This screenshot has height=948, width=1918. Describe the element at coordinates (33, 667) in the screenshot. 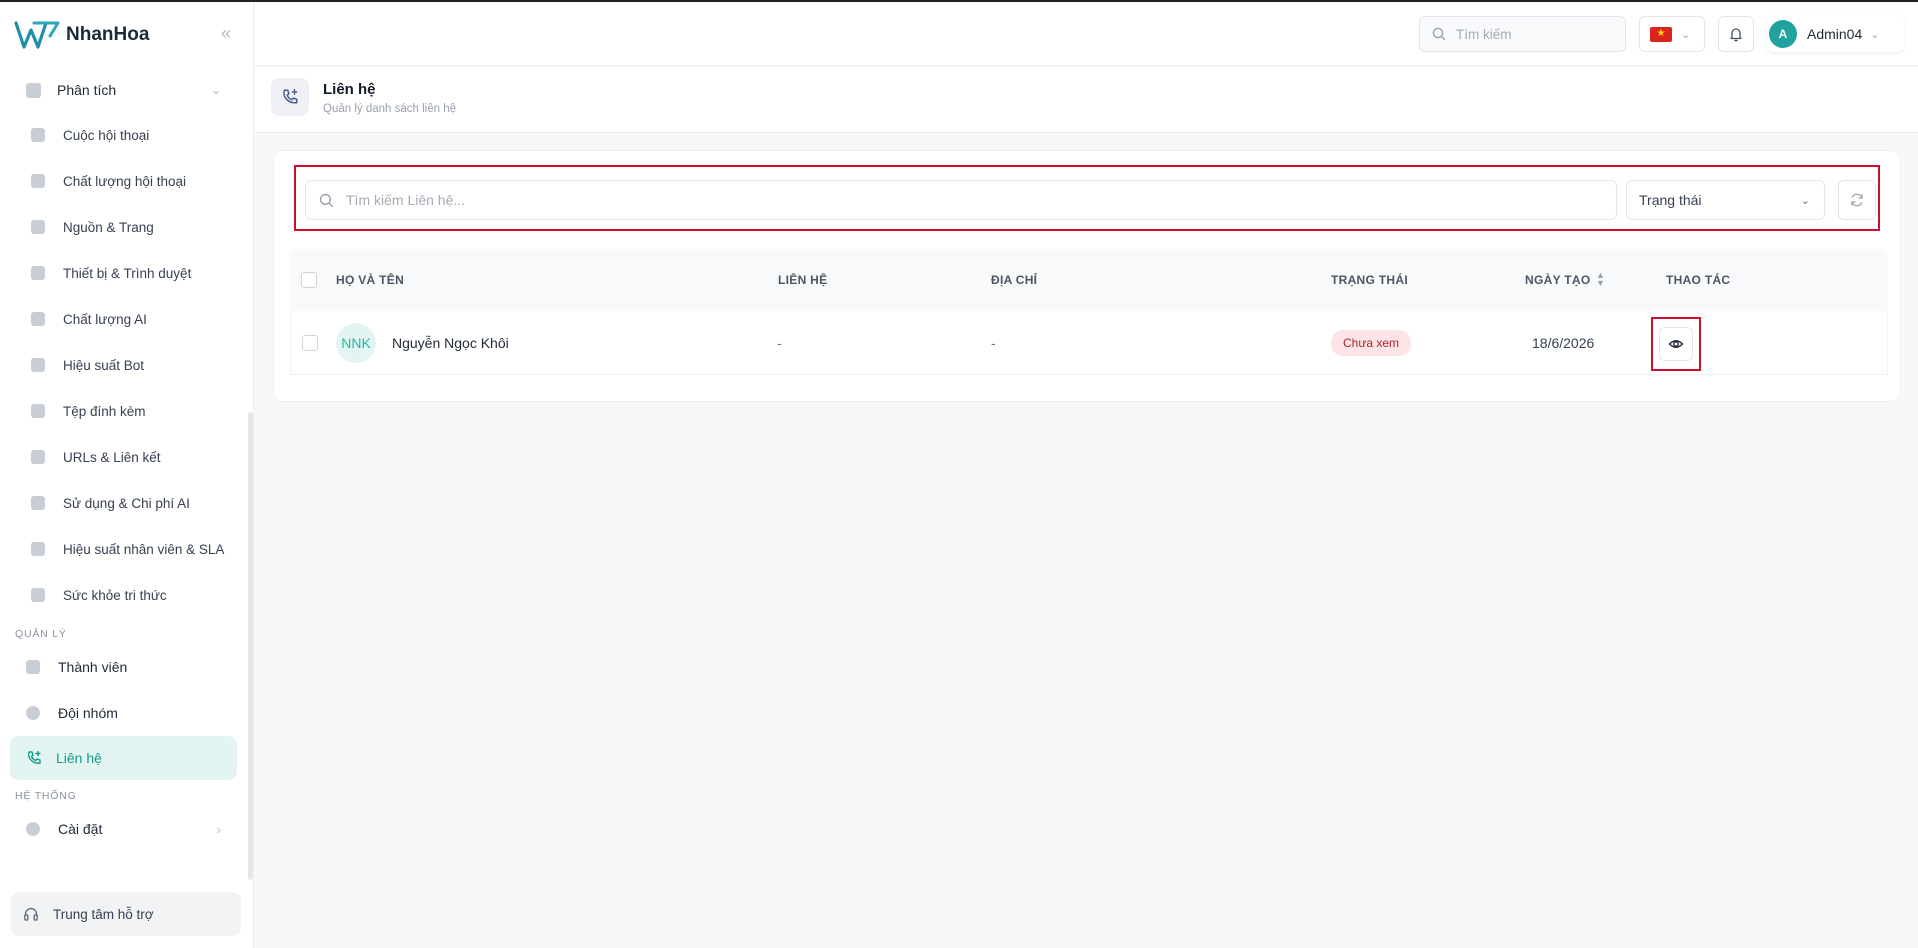

I see `user-card-icon` at that location.